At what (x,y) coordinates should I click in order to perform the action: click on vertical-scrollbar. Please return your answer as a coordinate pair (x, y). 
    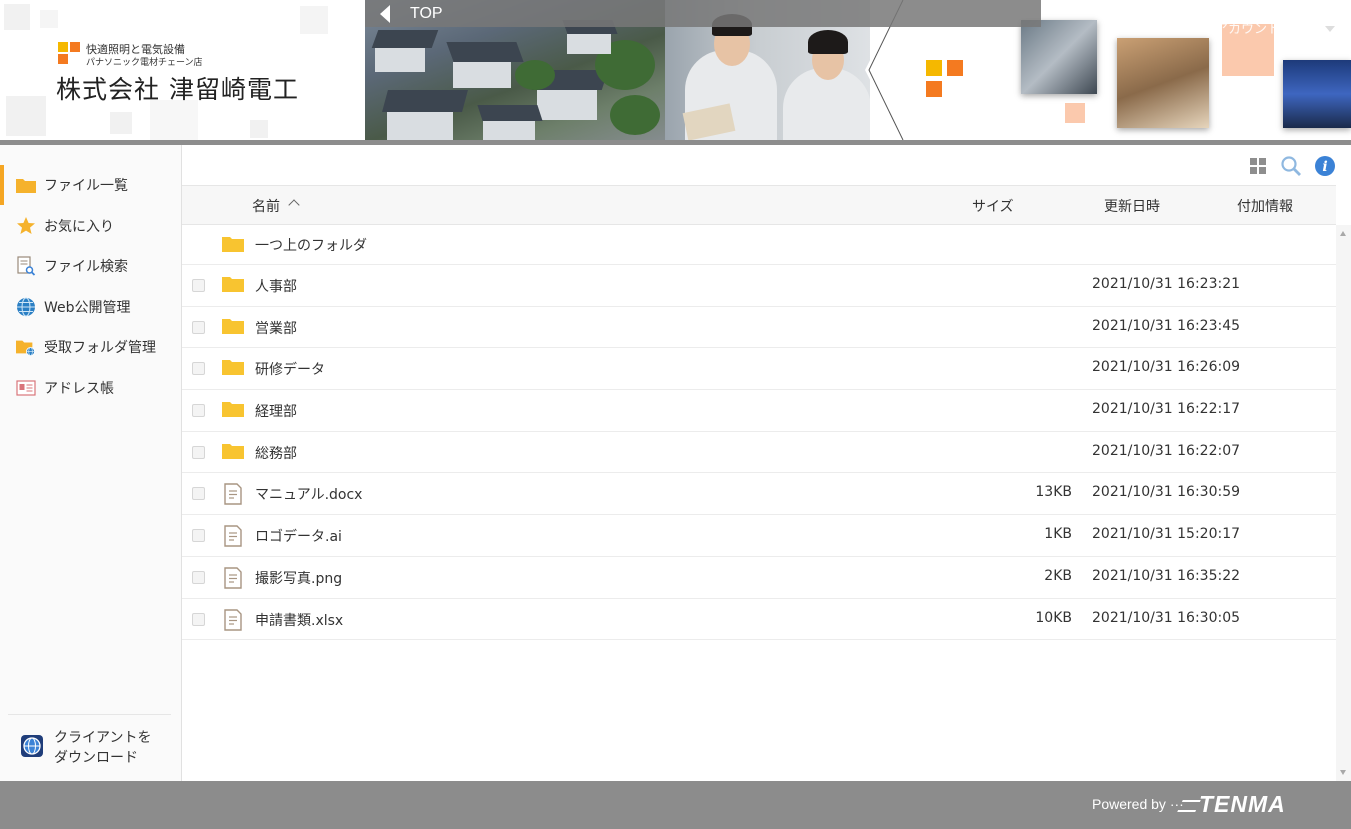
    Looking at the image, I should click on (1343, 503).